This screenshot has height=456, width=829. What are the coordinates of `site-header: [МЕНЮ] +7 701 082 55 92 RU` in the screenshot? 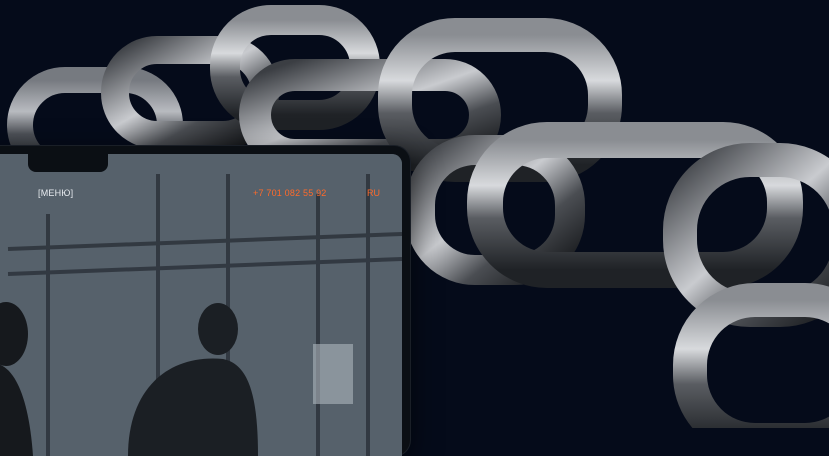 It's located at (201, 198).